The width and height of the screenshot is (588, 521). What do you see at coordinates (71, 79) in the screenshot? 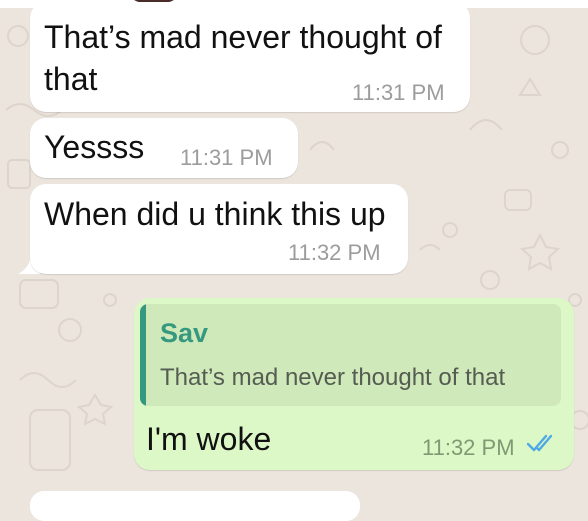
I see `message-text-continued: that` at bounding box center [71, 79].